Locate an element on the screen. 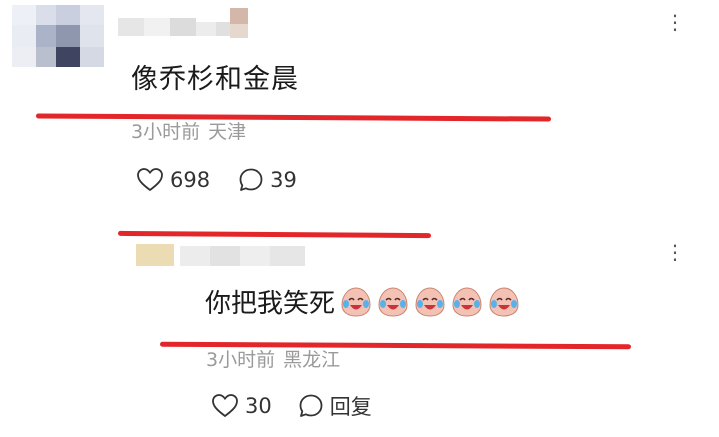  emoji-group is located at coordinates (431, 302).